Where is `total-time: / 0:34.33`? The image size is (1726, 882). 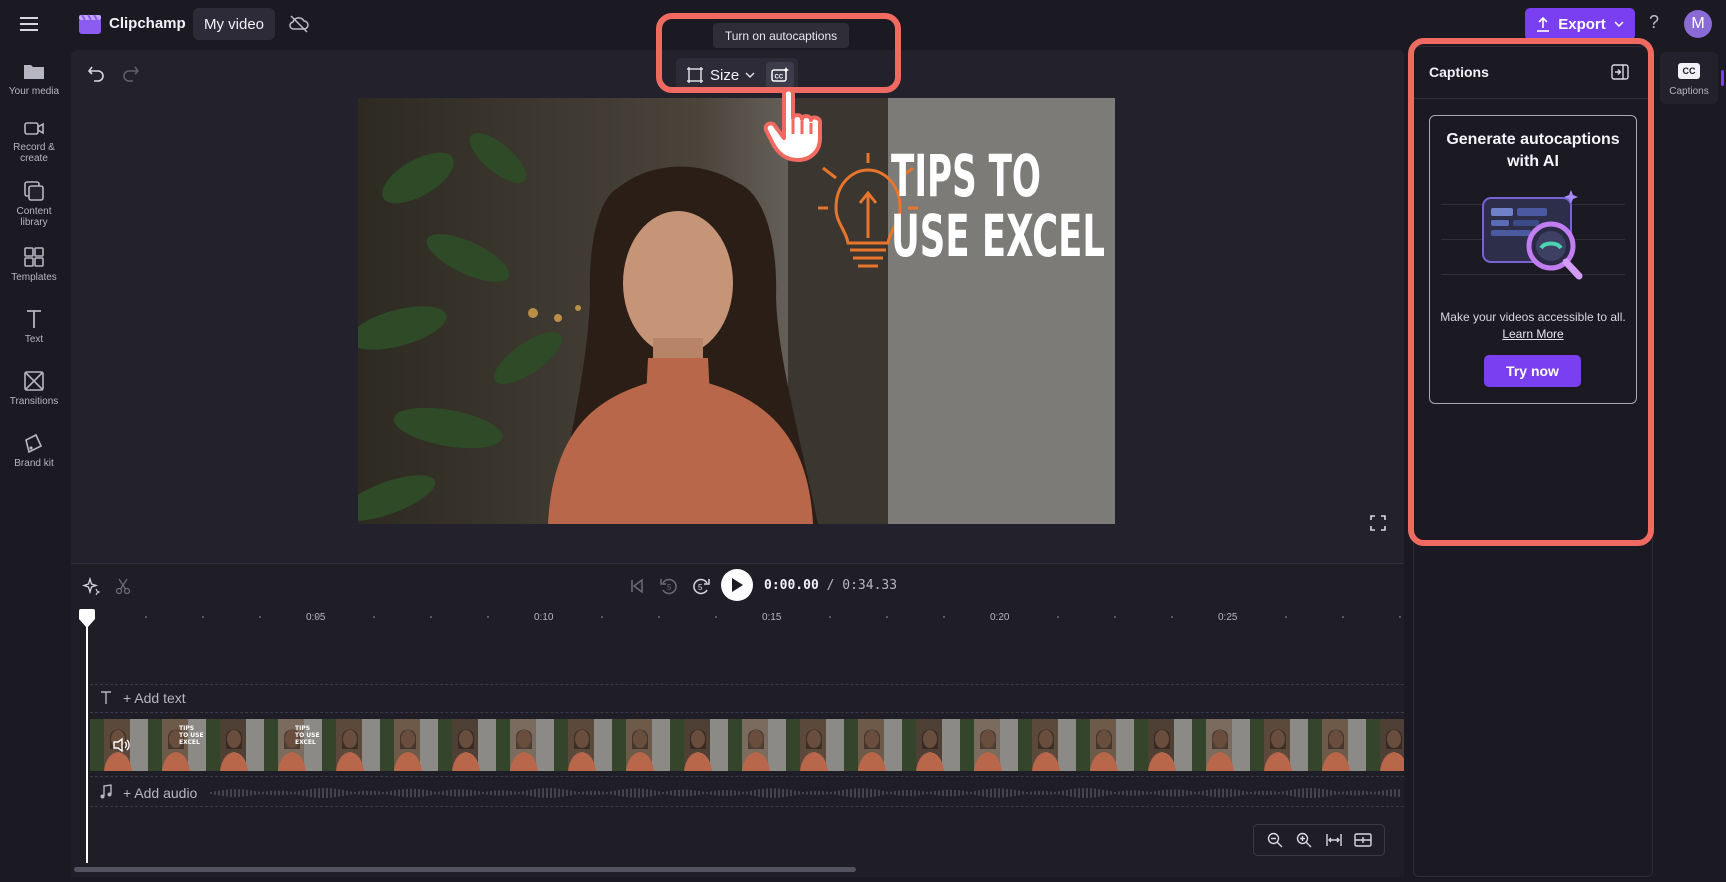
total-time: / 0:34.33 is located at coordinates (862, 585).